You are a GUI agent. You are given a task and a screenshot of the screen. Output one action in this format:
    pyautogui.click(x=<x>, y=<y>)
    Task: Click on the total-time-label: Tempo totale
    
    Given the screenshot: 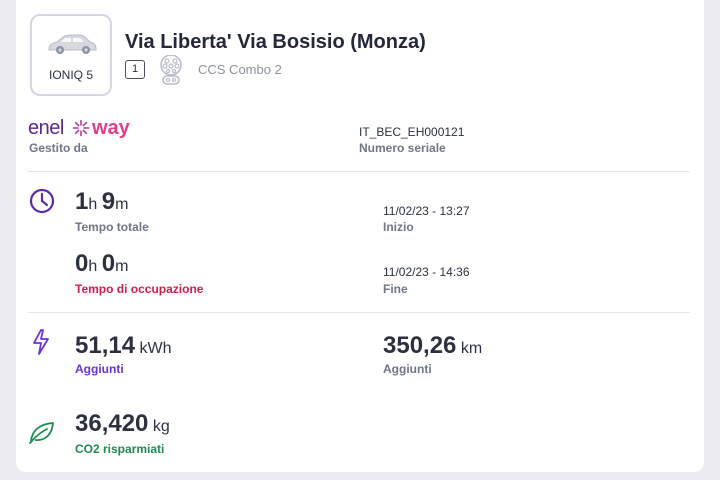 What is the action you would take?
    pyautogui.click(x=112, y=227)
    